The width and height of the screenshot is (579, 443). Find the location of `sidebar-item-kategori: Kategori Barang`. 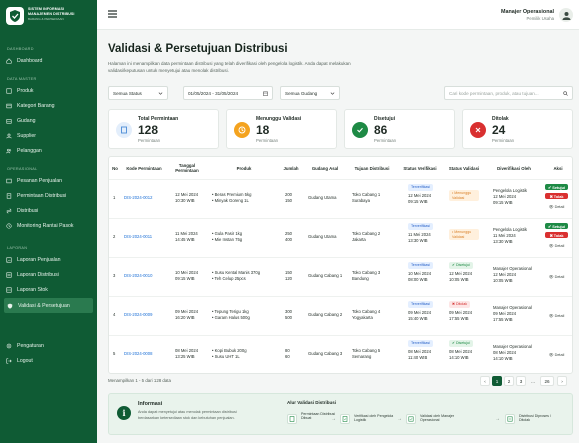

sidebar-item-kategori: Kategori Barang is located at coordinates (48, 106).